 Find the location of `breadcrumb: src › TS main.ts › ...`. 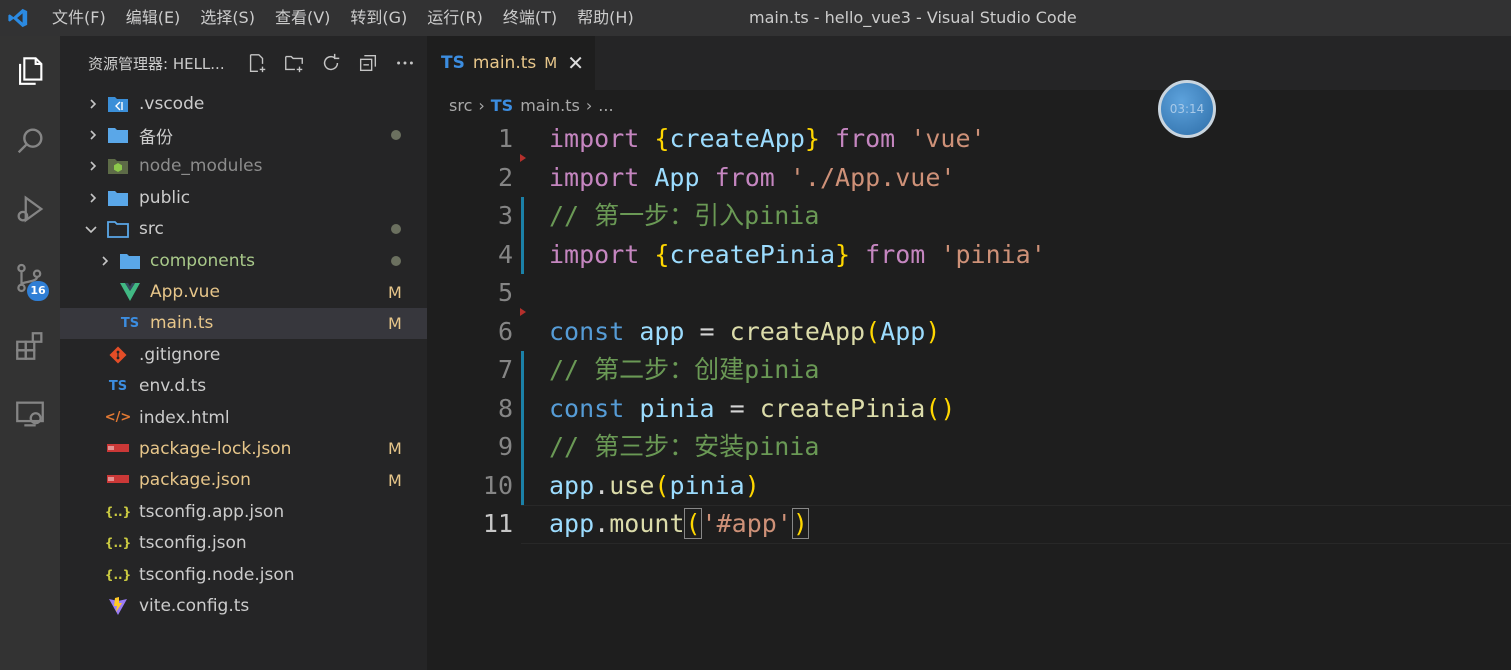

breadcrumb: src › TS main.ts › ... is located at coordinates (520, 105).